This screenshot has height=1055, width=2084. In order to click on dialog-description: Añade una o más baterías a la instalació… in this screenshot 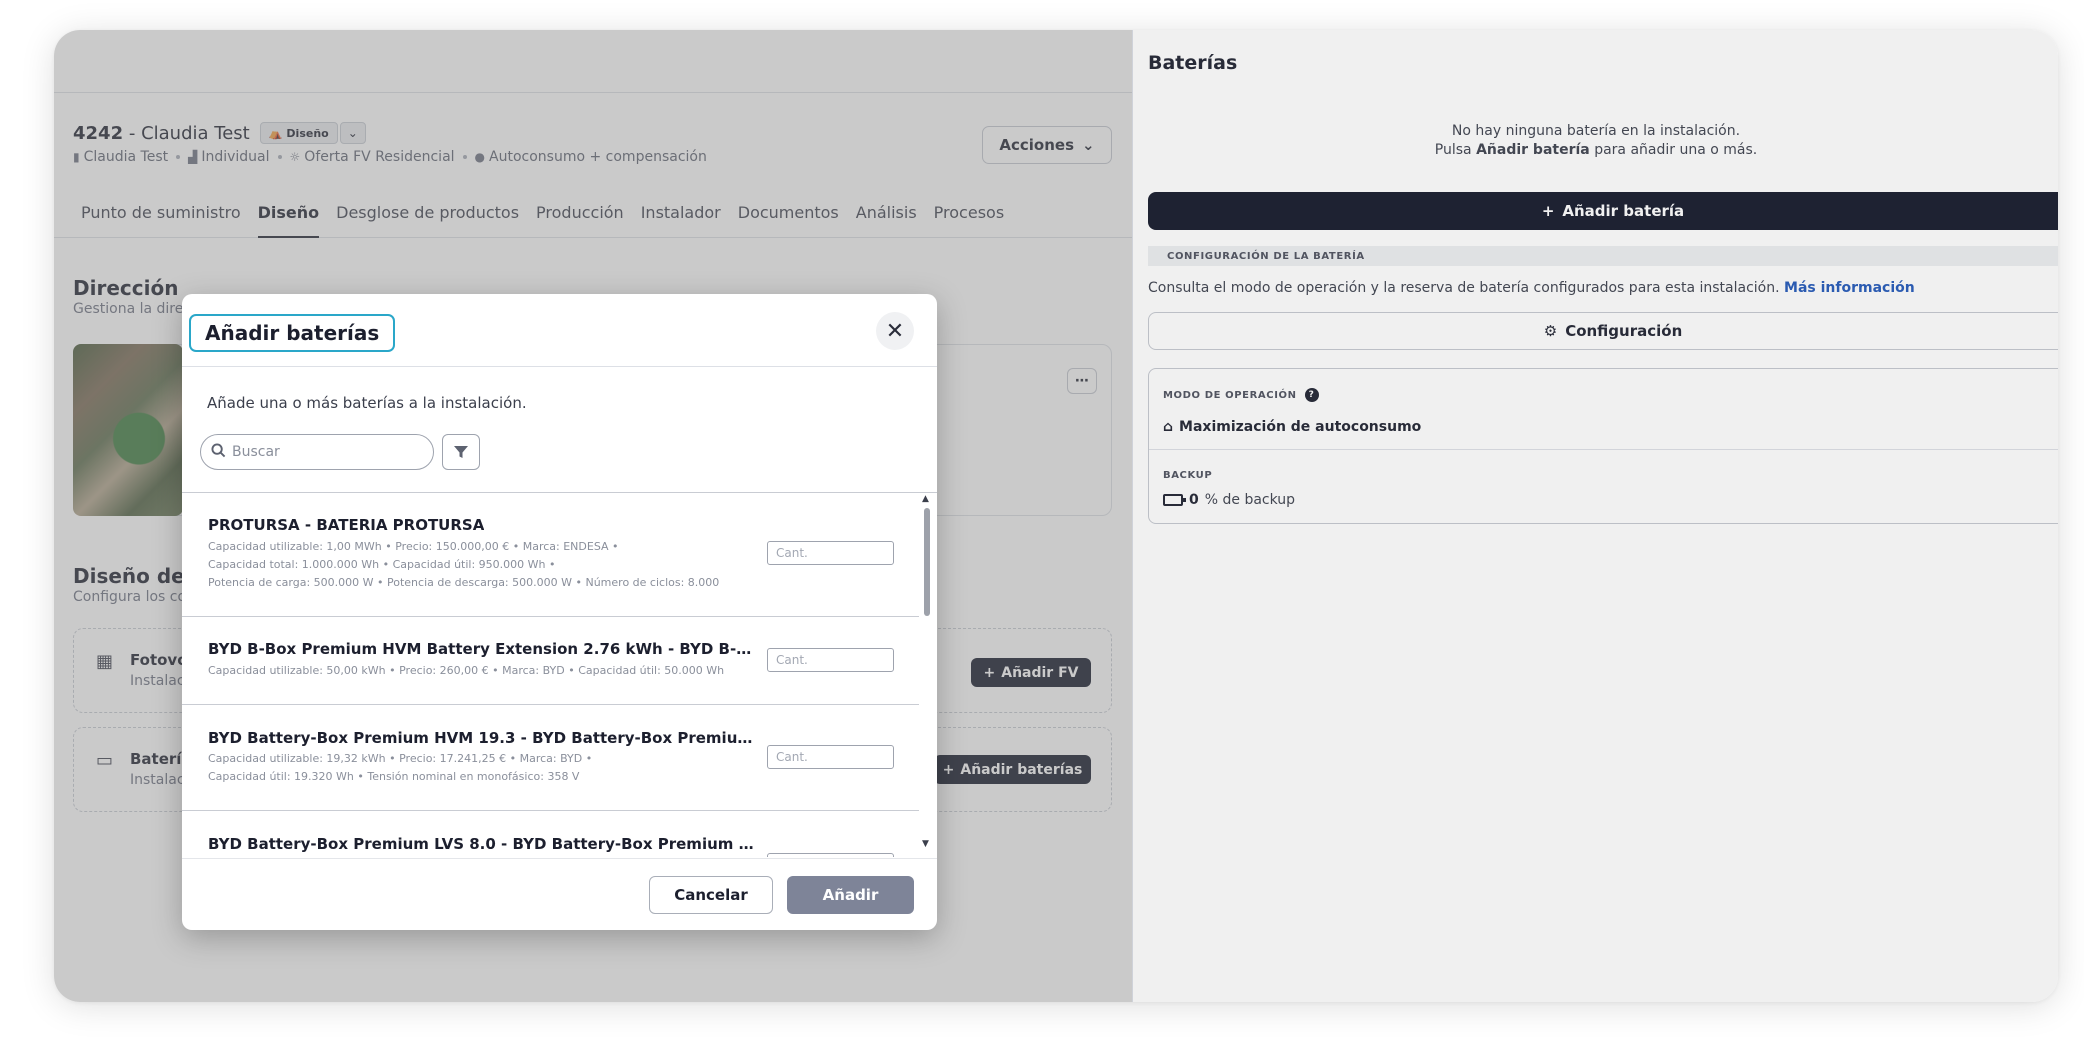, I will do `click(367, 403)`.